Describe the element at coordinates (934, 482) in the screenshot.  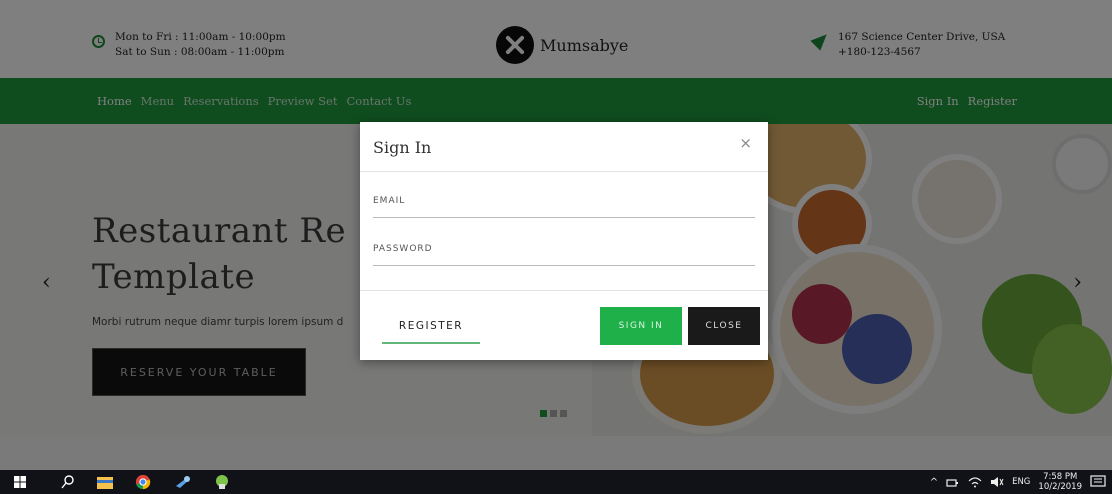
I see `tray-chevron-icon: ^` at that location.